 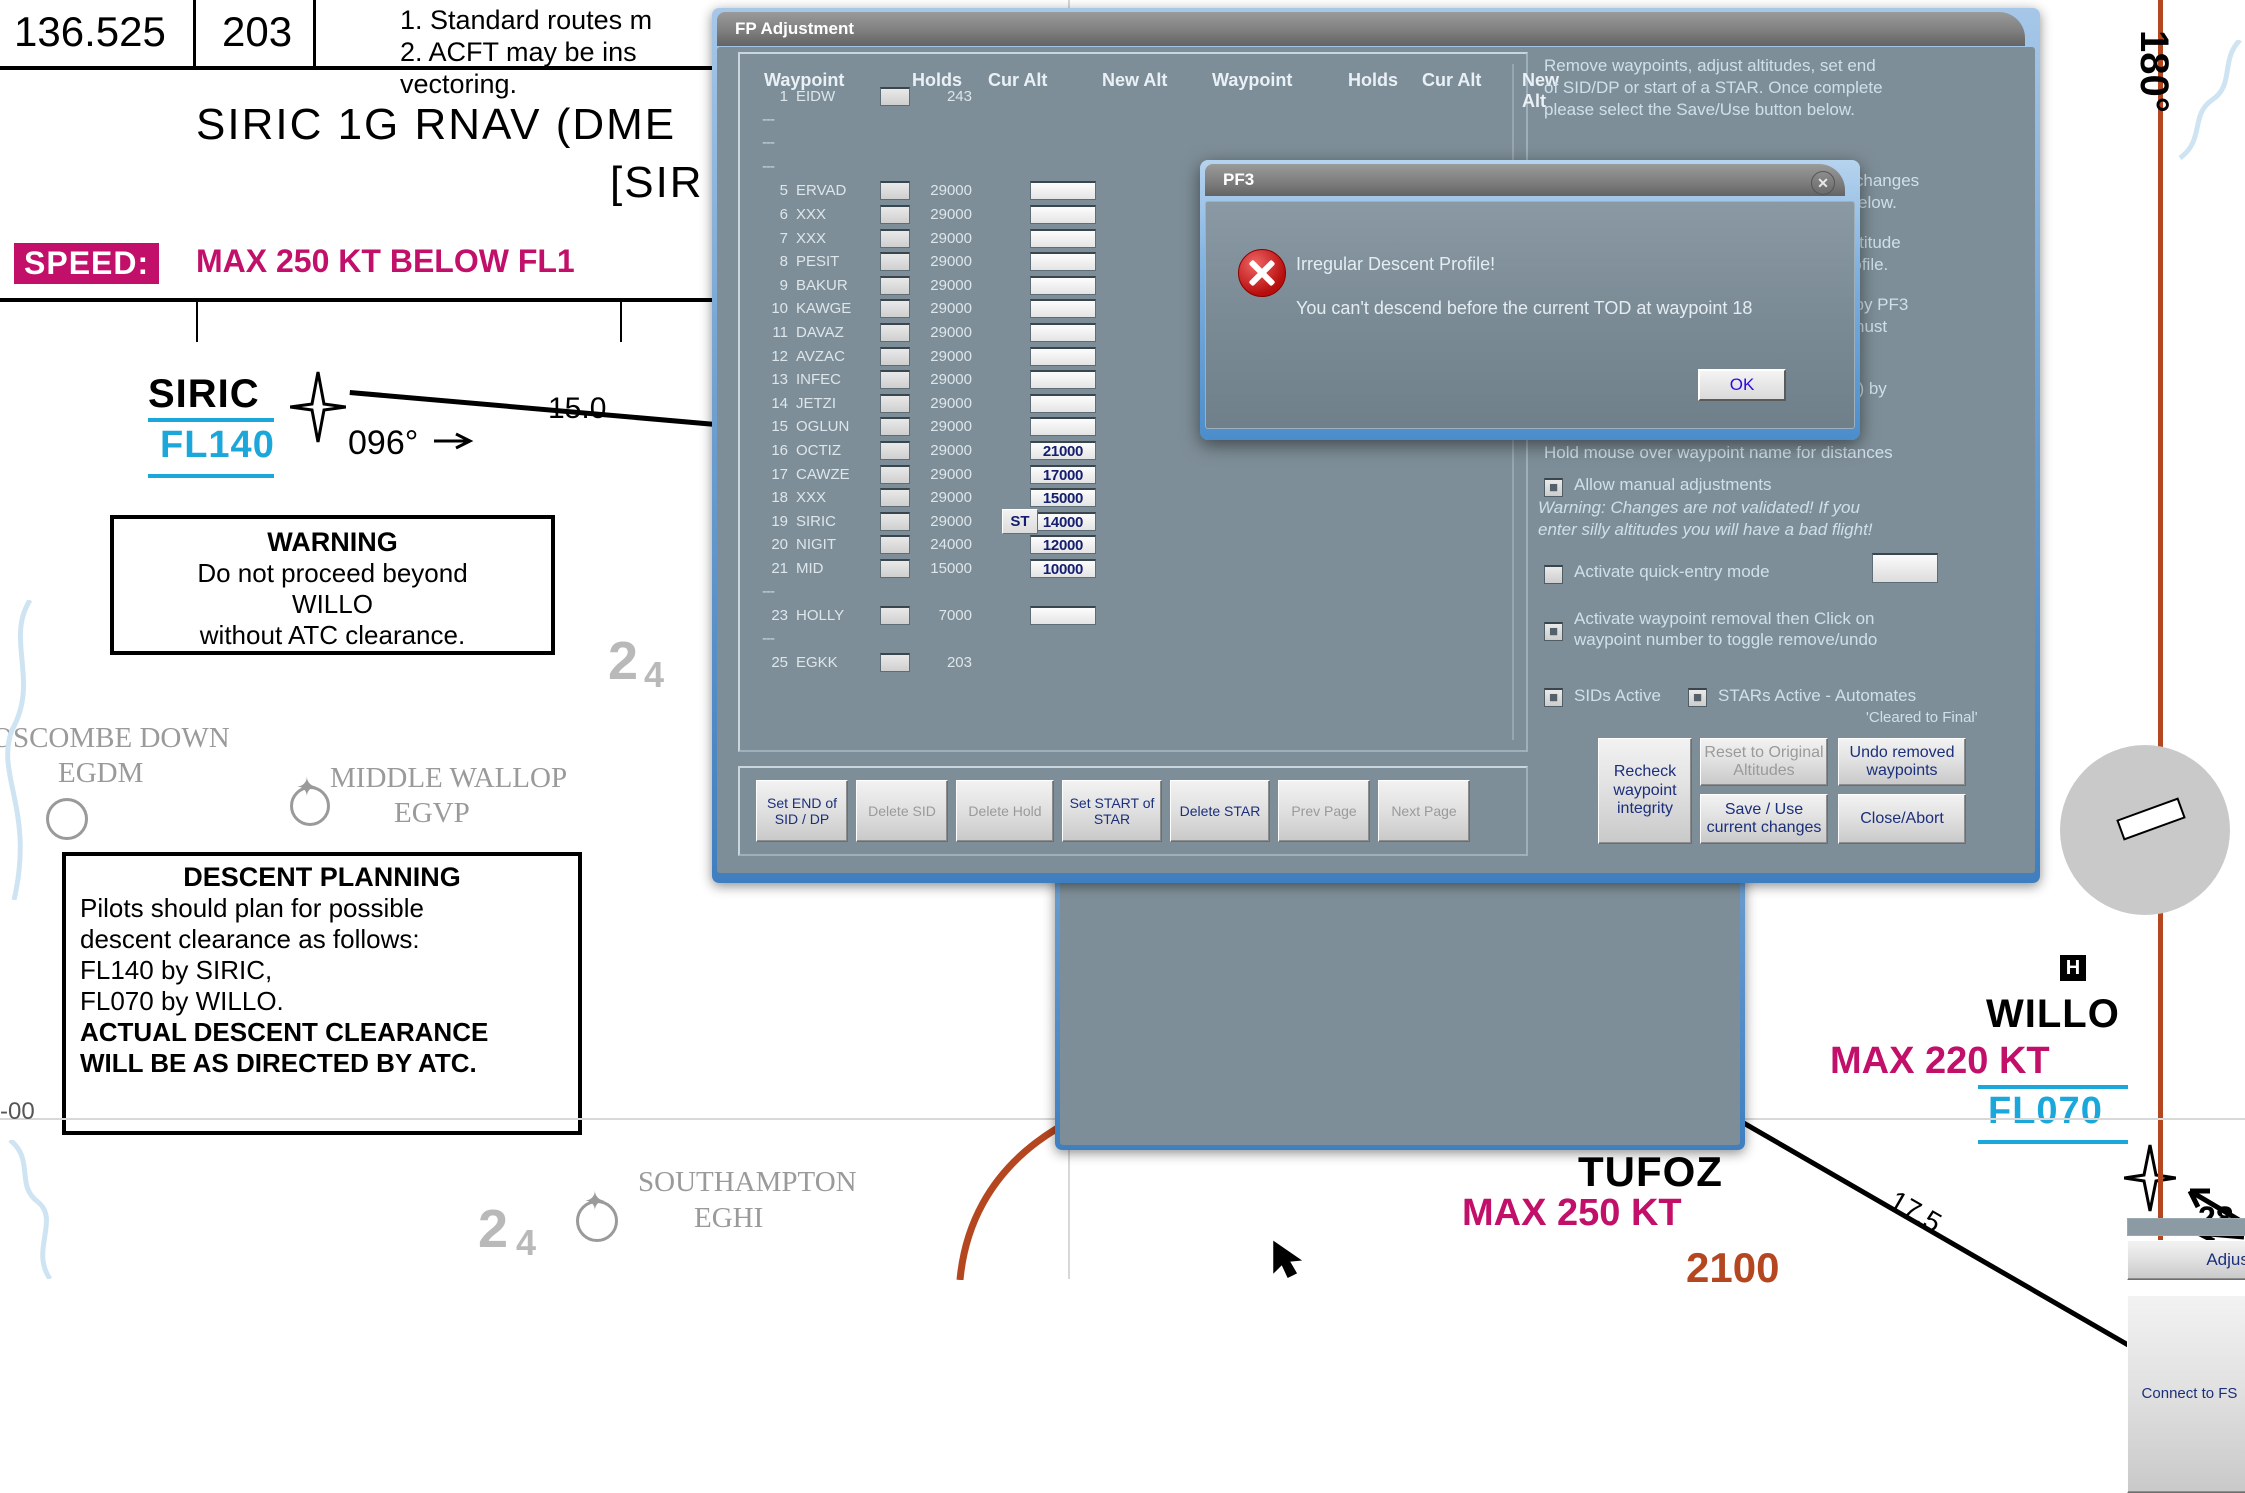 What do you see at coordinates (1020, 521) in the screenshot?
I see `star-start-marker: ST` at bounding box center [1020, 521].